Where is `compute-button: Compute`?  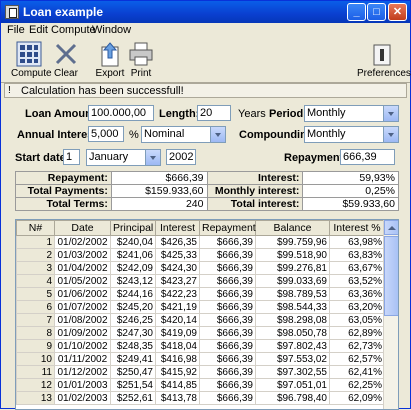 compute-button: Compute is located at coordinates (31, 60).